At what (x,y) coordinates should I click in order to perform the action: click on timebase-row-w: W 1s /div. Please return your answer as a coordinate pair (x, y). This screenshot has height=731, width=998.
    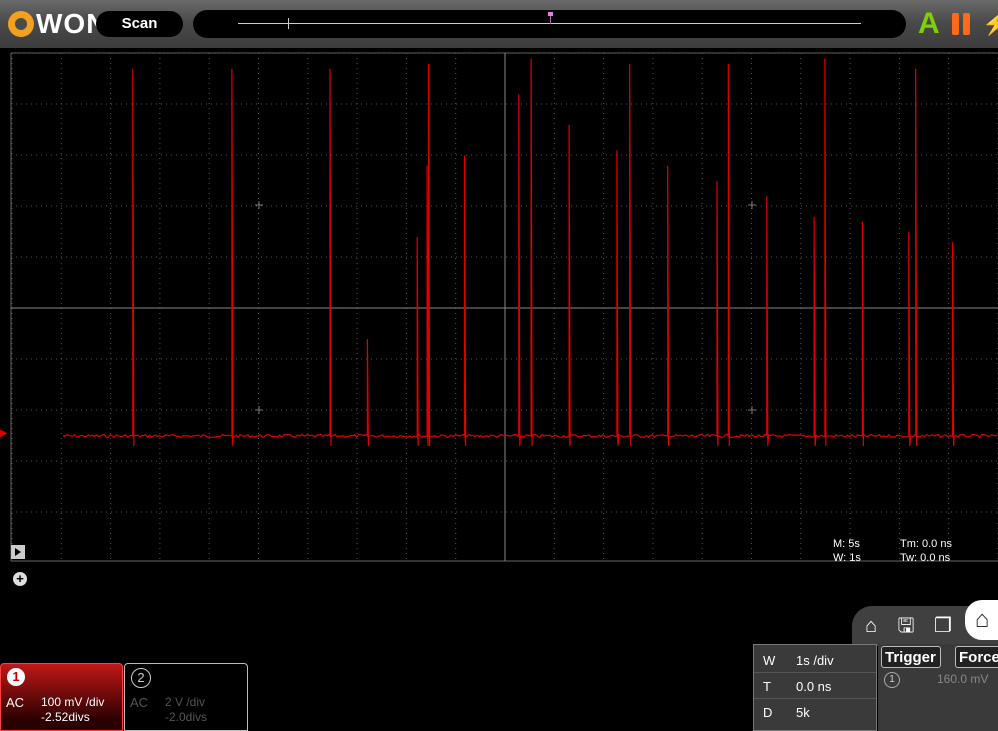
    Looking at the image, I should click on (815, 660).